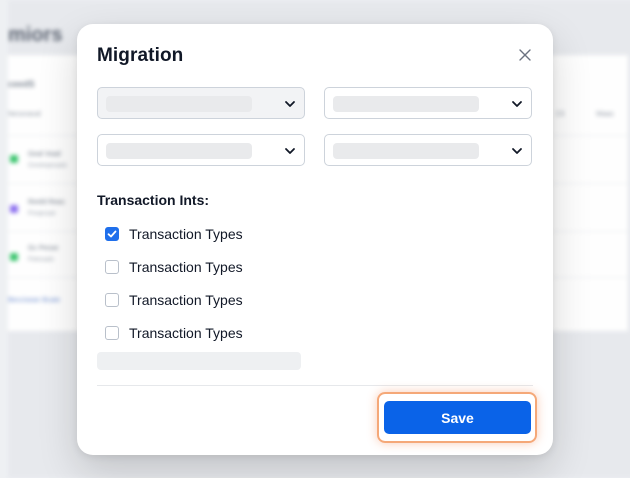 The height and width of the screenshot is (478, 630). Describe the element at coordinates (153, 200) in the screenshot. I see `transaction-ints-label: Transaction Ints:` at that location.